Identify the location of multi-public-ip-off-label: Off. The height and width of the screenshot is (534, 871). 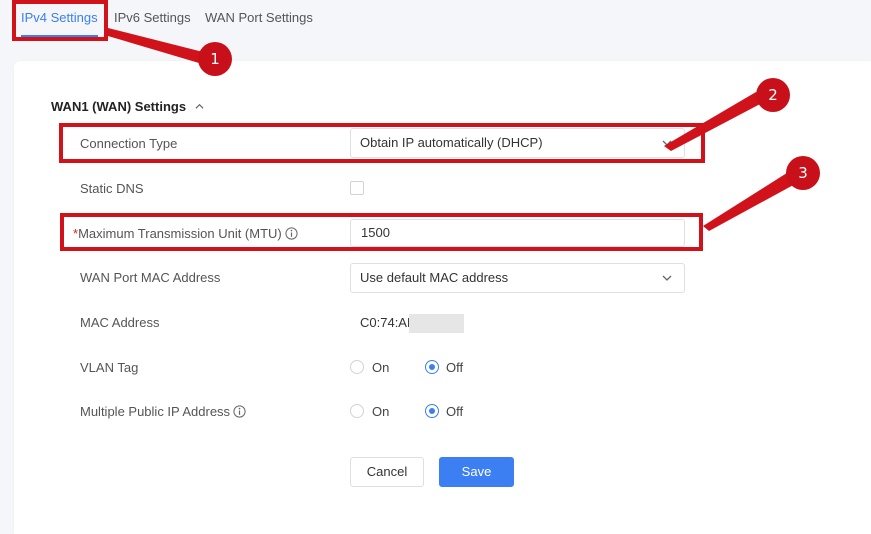
(454, 412).